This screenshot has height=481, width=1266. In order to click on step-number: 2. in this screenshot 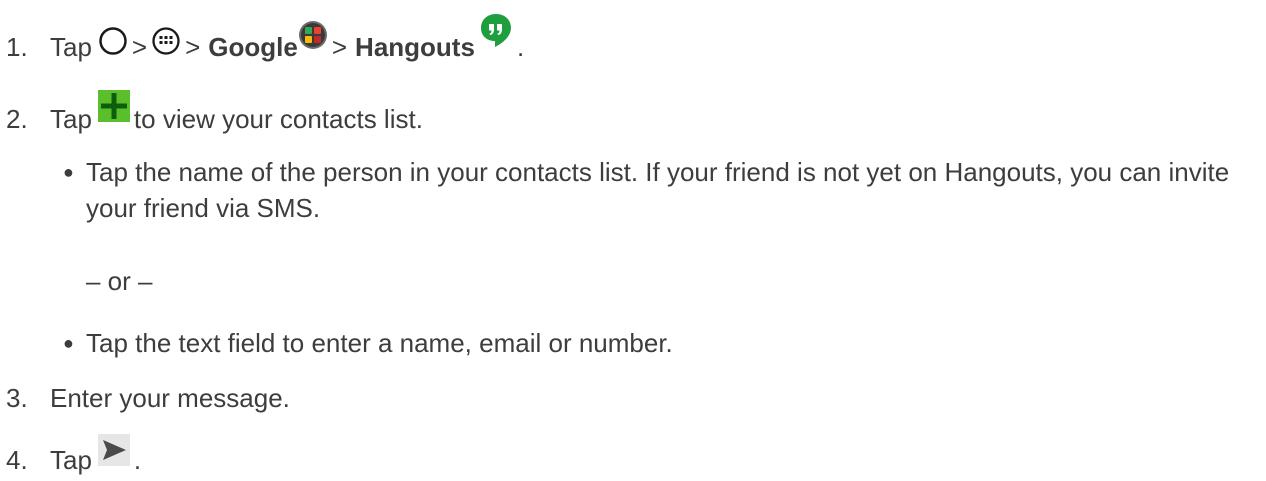, I will do `click(17, 119)`.